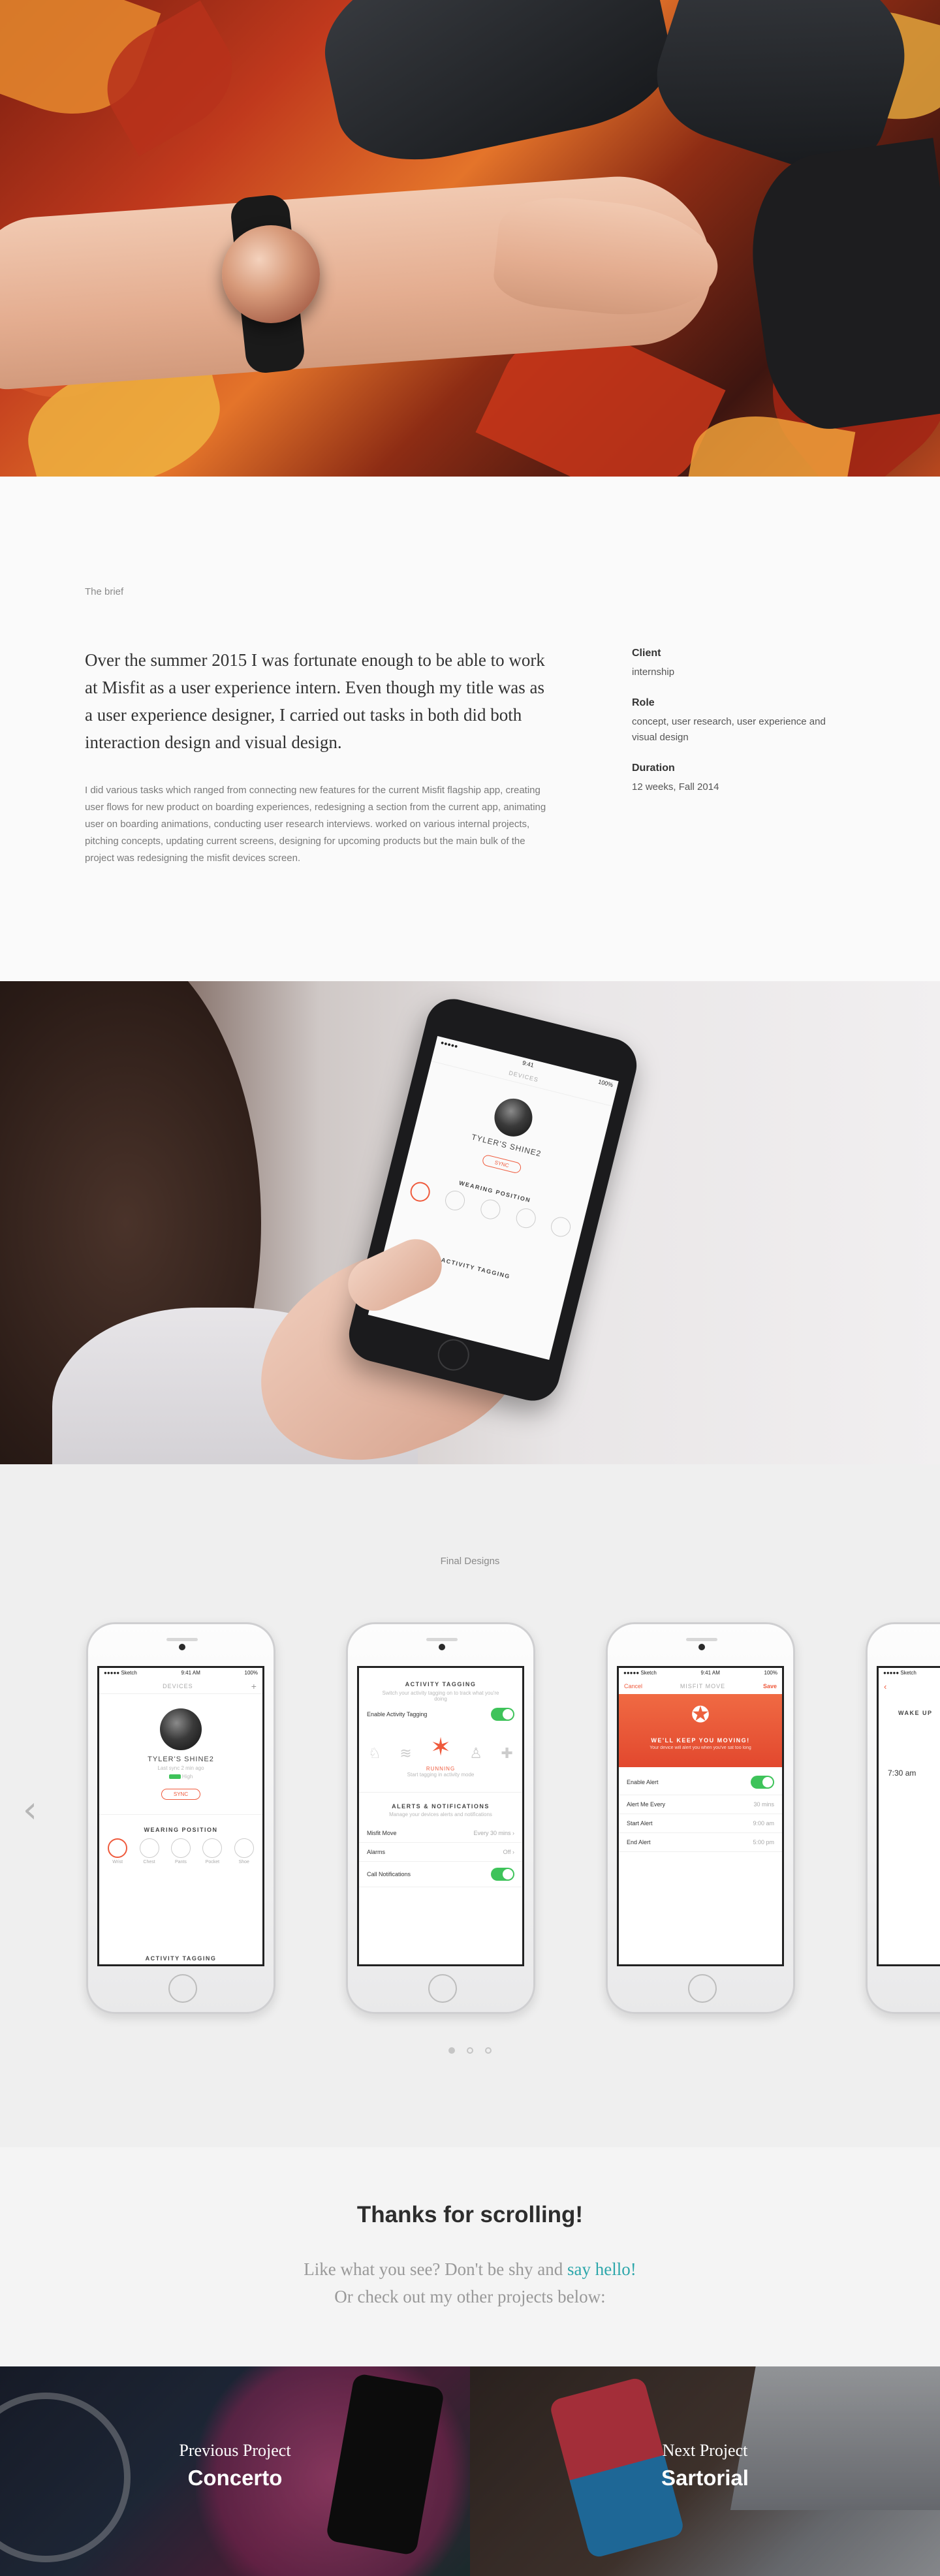 This screenshot has width=940, height=2576. What do you see at coordinates (441, 1806) in the screenshot?
I see `alerts-title: ALERTS & NOTIFICATIONS` at bounding box center [441, 1806].